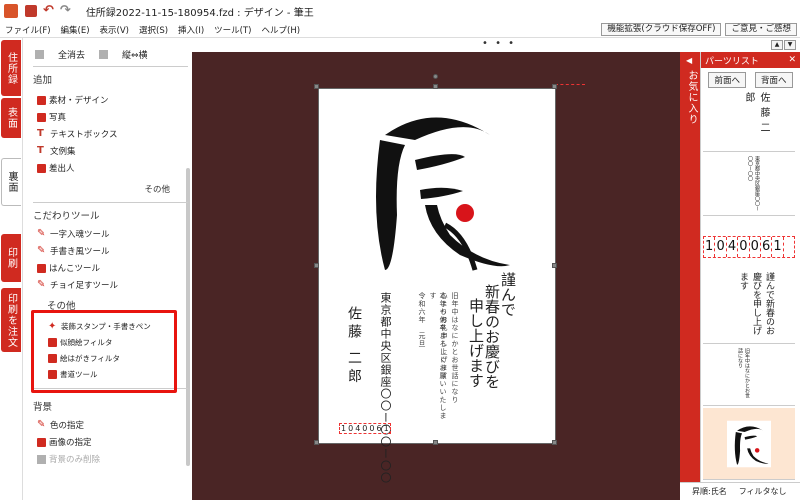 The image size is (800, 500). Describe the element at coordinates (99, 326) in the screenshot. I see `tool-deco-stamp: ✦ 装飾スタンプ・手書きペン` at that location.